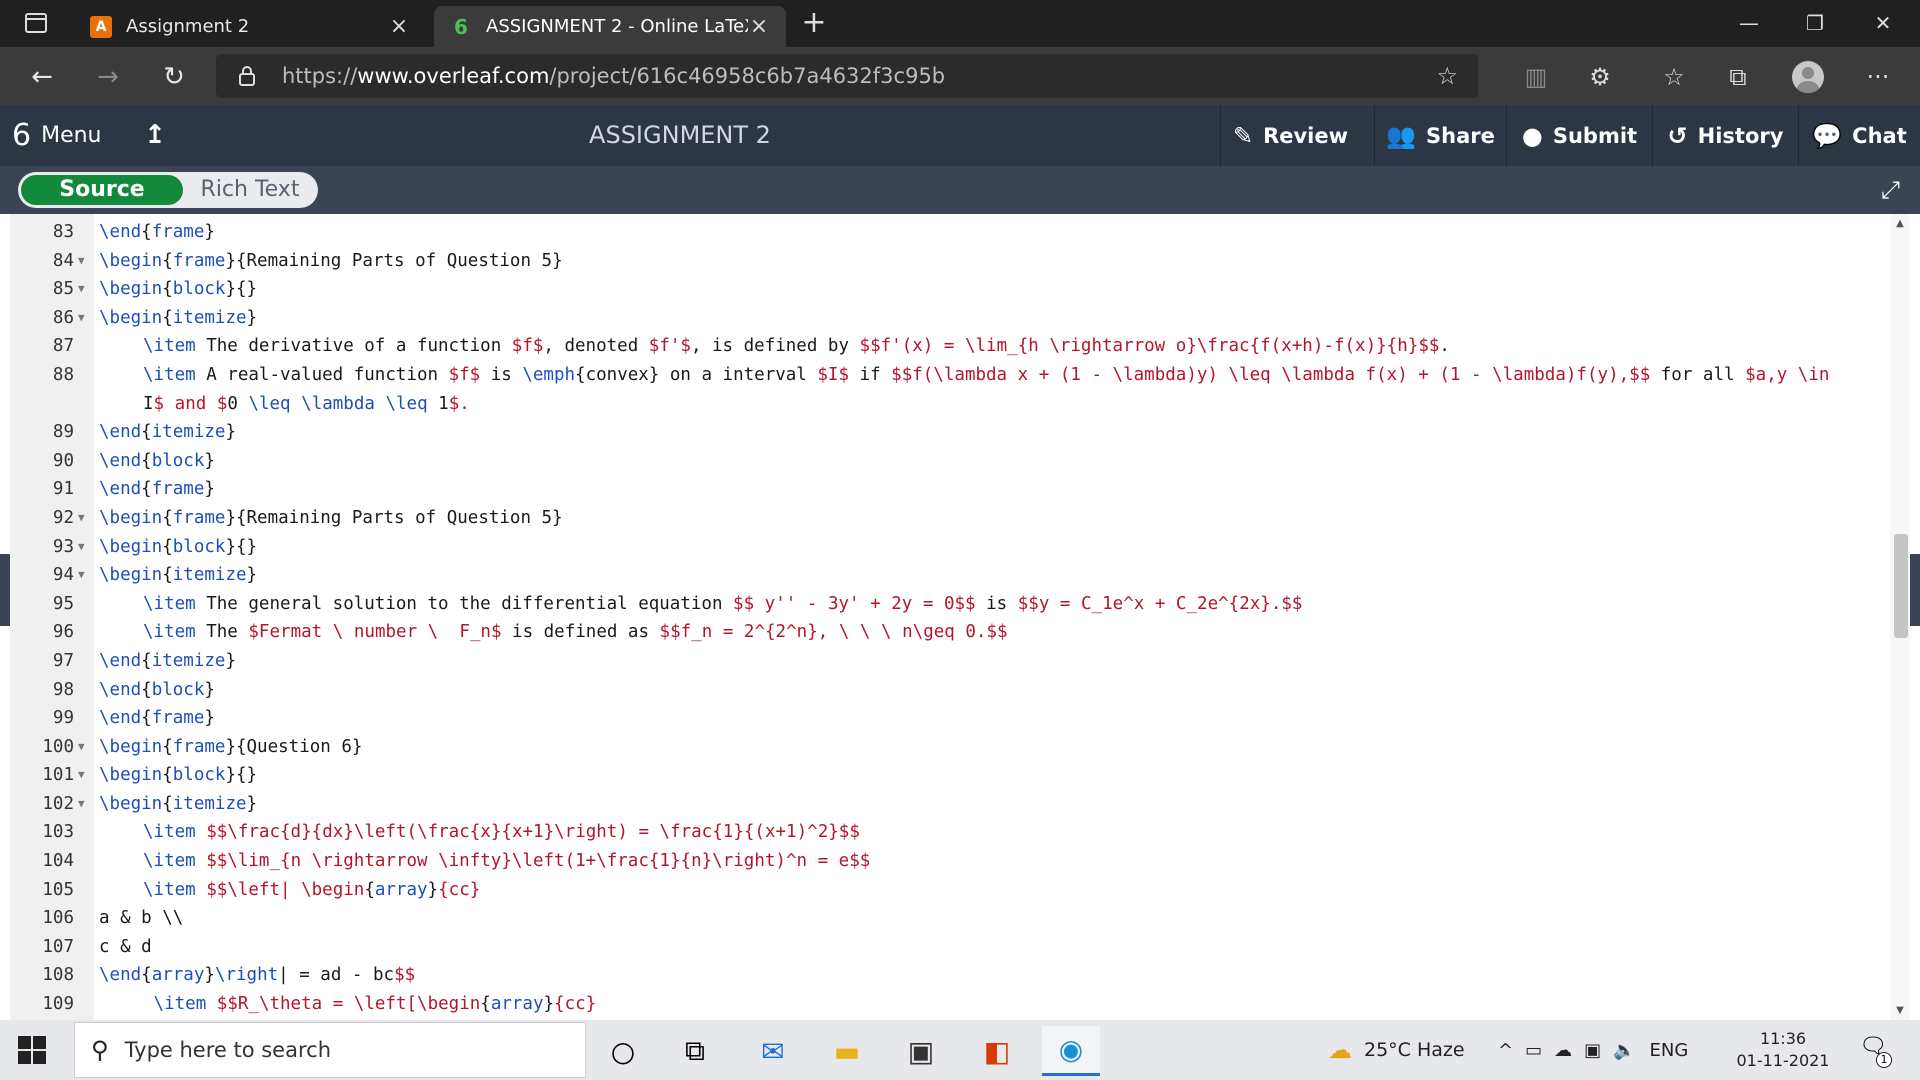  What do you see at coordinates (1749, 23) in the screenshot?
I see `minimize-icon: —` at bounding box center [1749, 23].